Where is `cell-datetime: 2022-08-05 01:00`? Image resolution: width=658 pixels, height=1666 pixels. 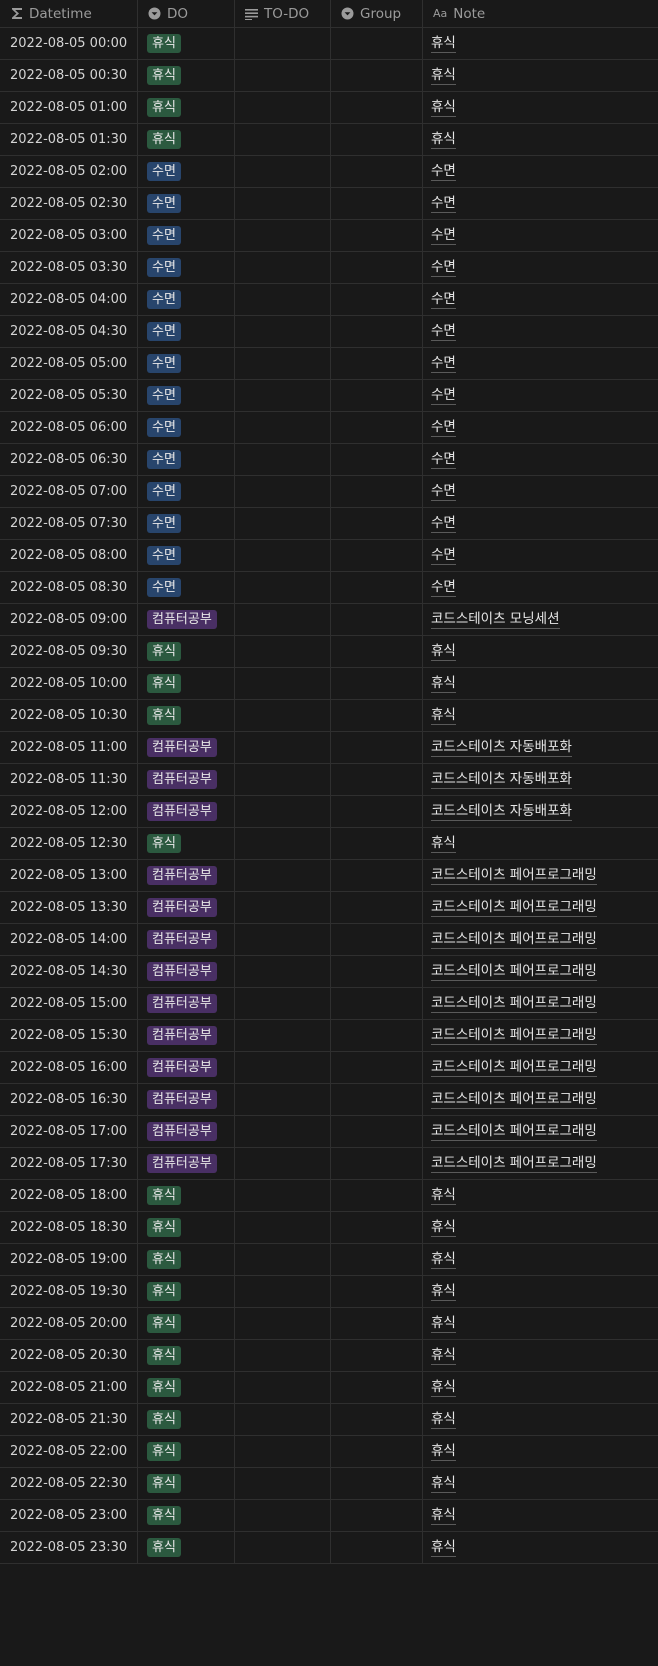
cell-datetime: 2022-08-05 01:00 is located at coordinates (69, 107).